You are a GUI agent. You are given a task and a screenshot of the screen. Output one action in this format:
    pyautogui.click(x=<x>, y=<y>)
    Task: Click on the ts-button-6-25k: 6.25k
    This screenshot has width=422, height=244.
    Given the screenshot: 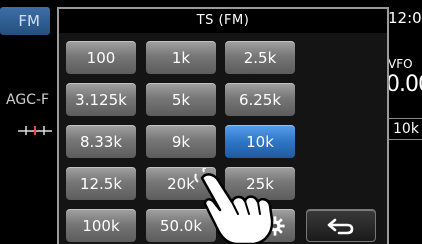 What is the action you would take?
    pyautogui.click(x=260, y=99)
    